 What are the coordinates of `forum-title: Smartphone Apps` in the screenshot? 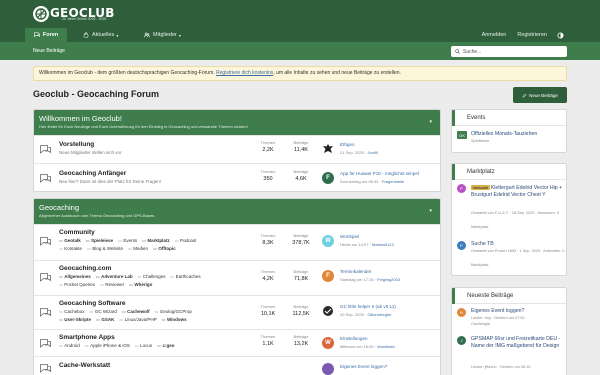 It's located at (87, 337).